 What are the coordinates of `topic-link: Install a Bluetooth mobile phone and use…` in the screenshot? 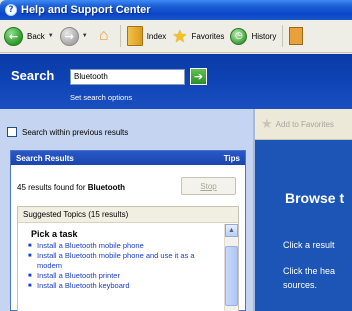 It's located at (127, 261).